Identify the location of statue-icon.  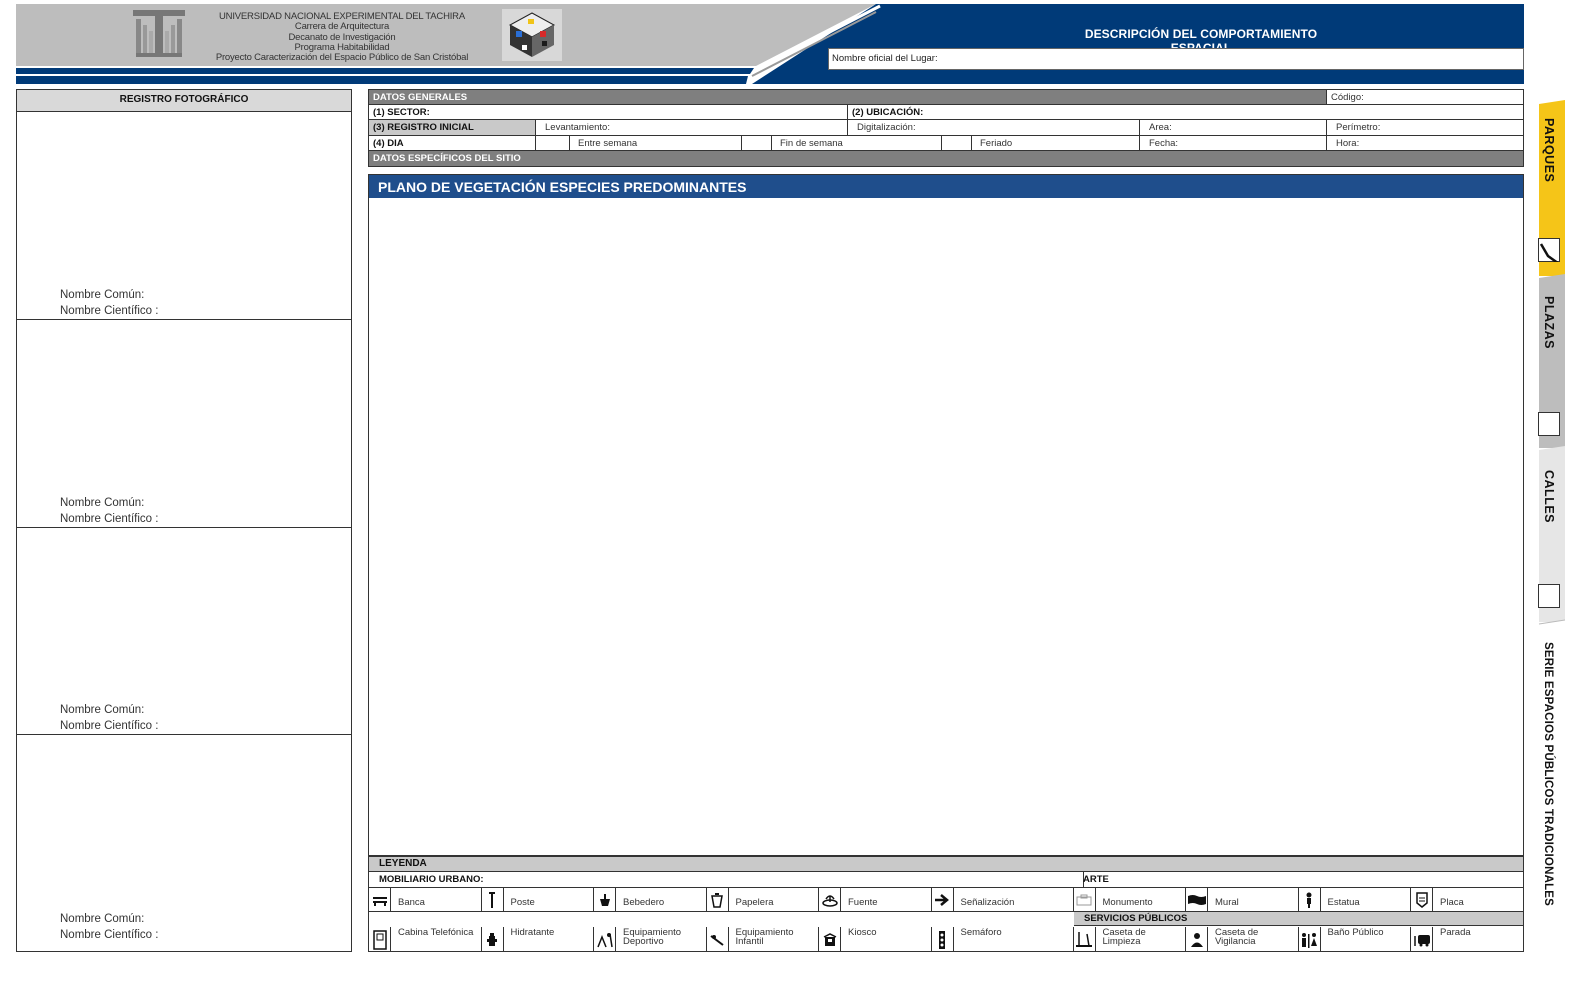
(1310, 899).